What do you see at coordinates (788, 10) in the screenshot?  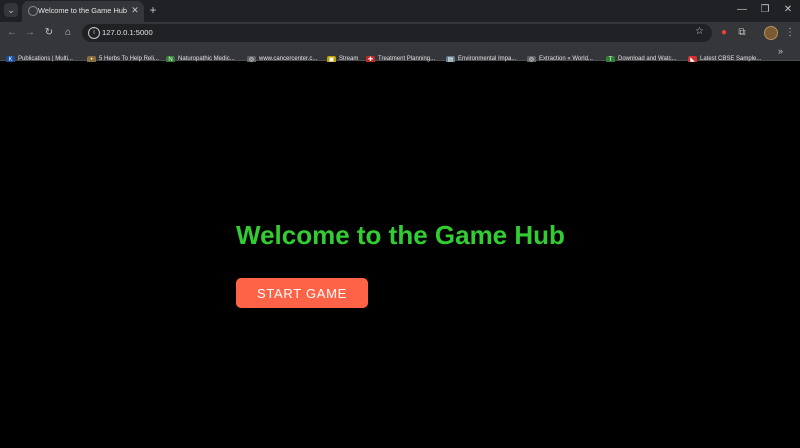 I see `close-window-button: ✕` at bounding box center [788, 10].